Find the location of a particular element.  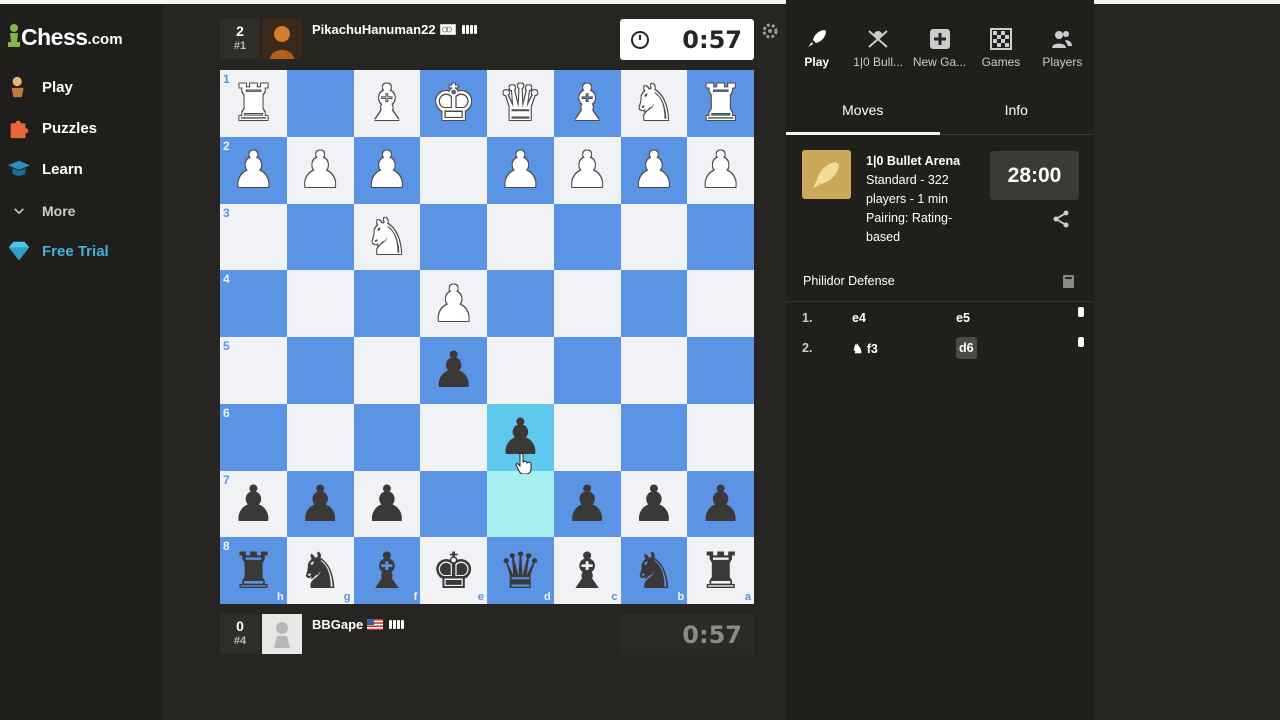

black-move: e5 is located at coordinates (963, 318).